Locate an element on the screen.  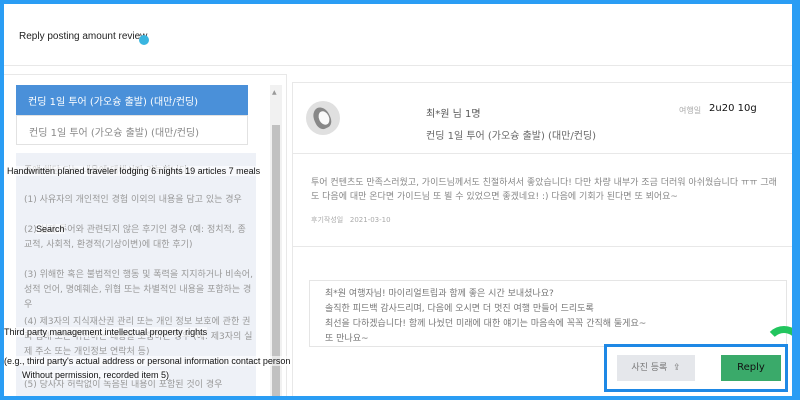
travel-date-label: 여행일 is located at coordinates (690, 110).